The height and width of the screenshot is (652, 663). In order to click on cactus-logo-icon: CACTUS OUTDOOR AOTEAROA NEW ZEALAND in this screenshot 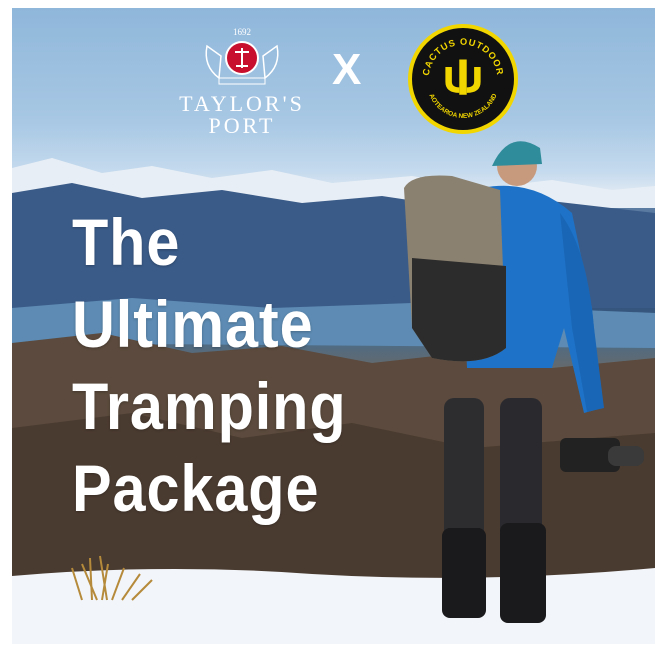, I will do `click(463, 78)`.